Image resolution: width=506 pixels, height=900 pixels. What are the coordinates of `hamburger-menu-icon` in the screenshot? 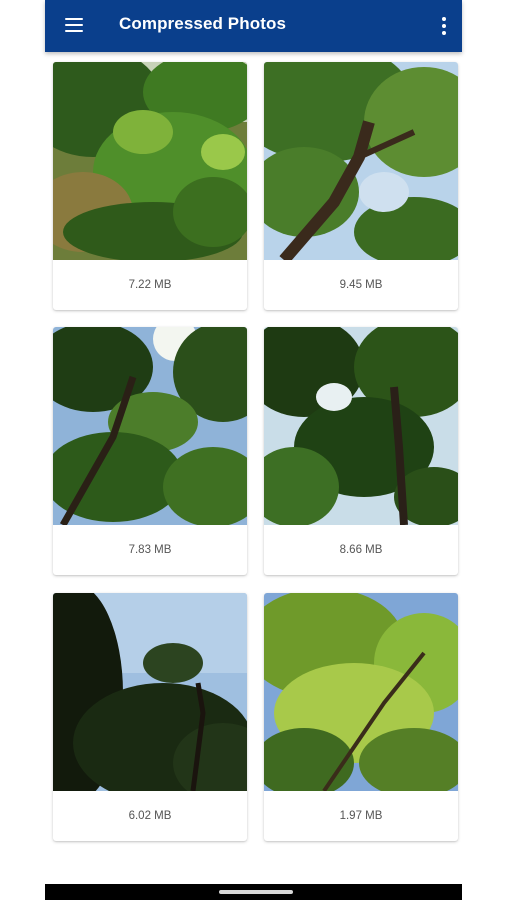 It's located at (76, 26).